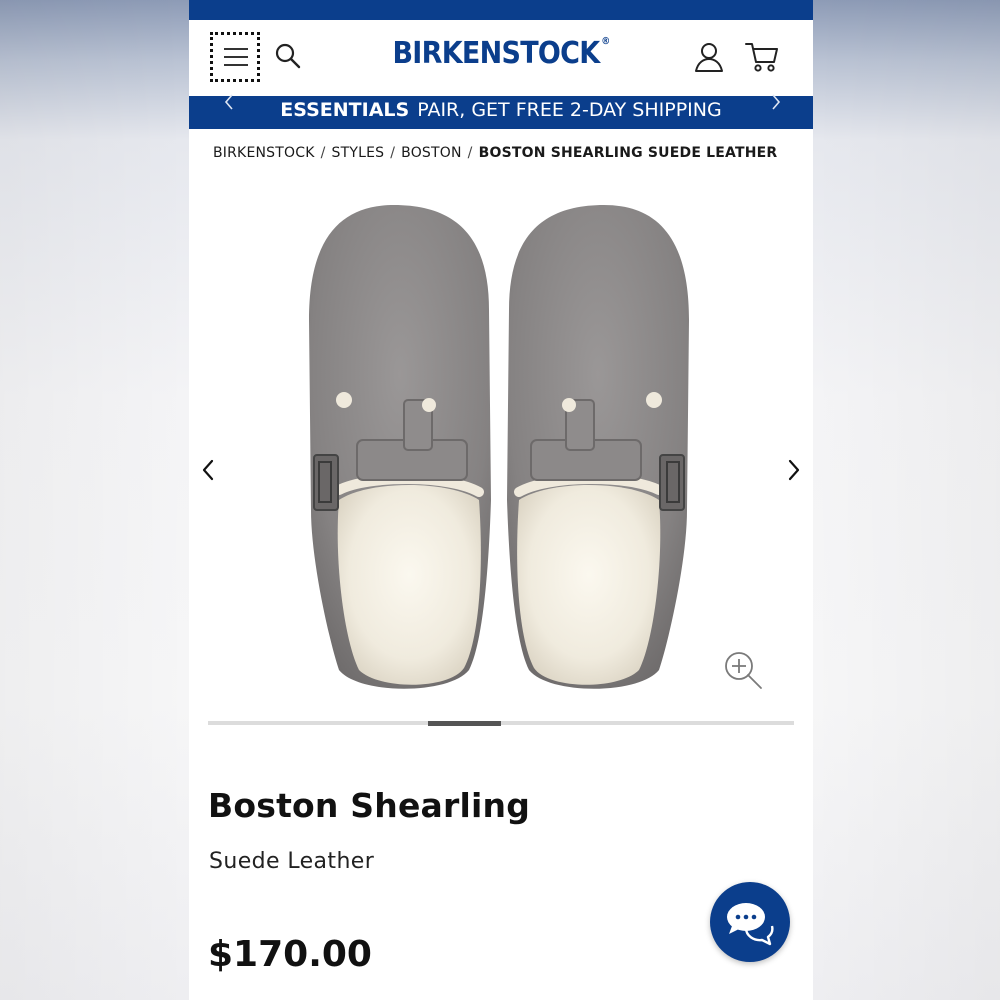 This screenshot has width=1000, height=1000. I want to click on chat-bubbles-icon, so click(750, 924).